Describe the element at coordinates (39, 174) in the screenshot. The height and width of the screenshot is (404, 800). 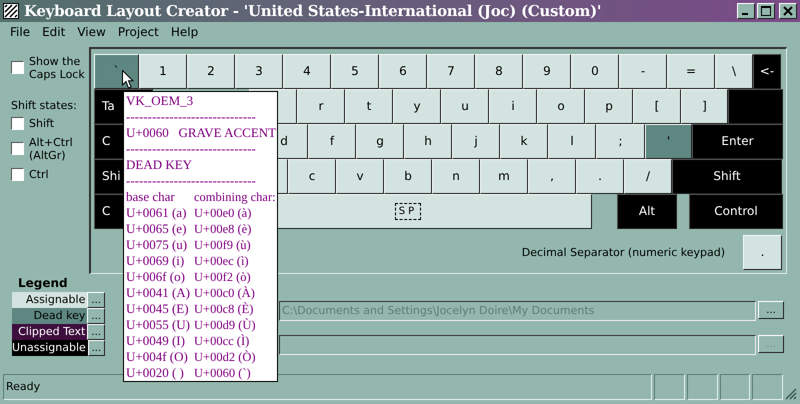
I see `checkbox-label: Ctrl` at that location.